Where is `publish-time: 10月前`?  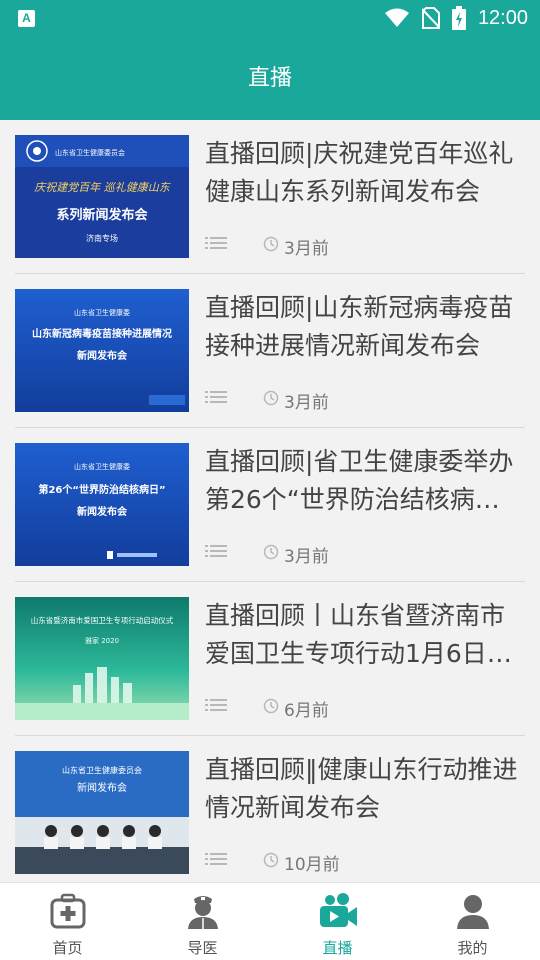
publish-time: 10月前 is located at coordinates (312, 865).